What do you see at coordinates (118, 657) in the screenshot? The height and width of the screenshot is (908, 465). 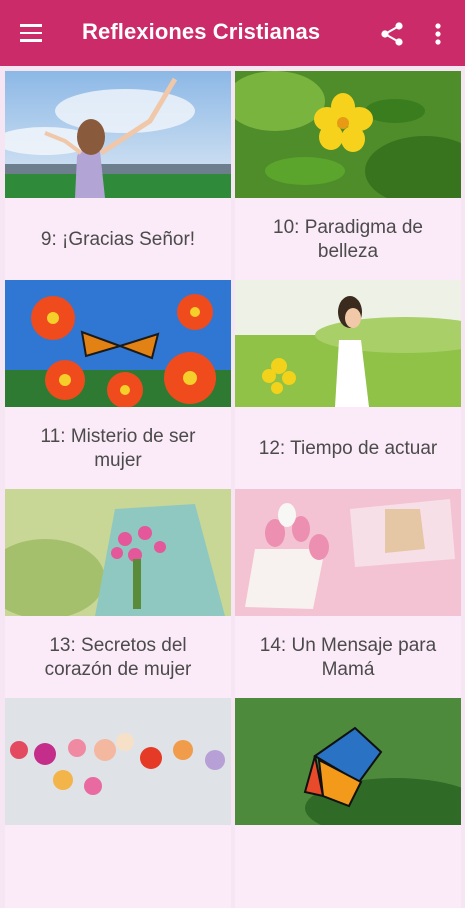 I see `card-label: 13: Secretos del corazón de mujer` at bounding box center [118, 657].